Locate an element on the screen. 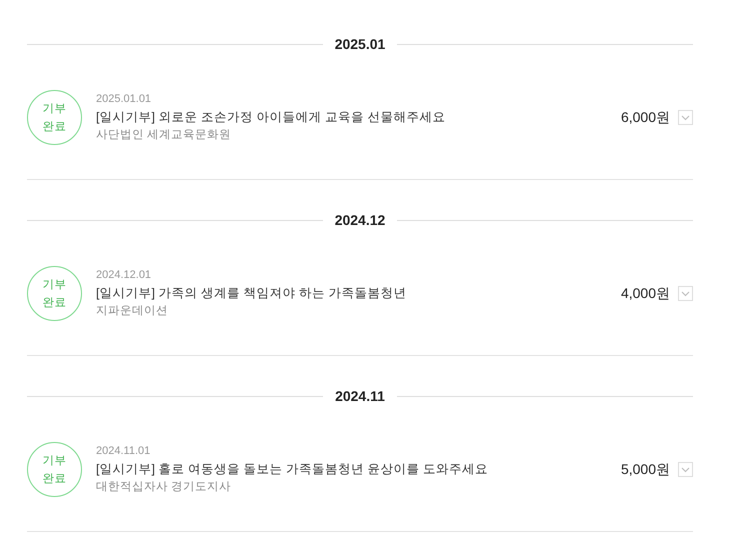 This screenshot has width=743, height=535. month-heading: 2024.12 is located at coordinates (360, 220).